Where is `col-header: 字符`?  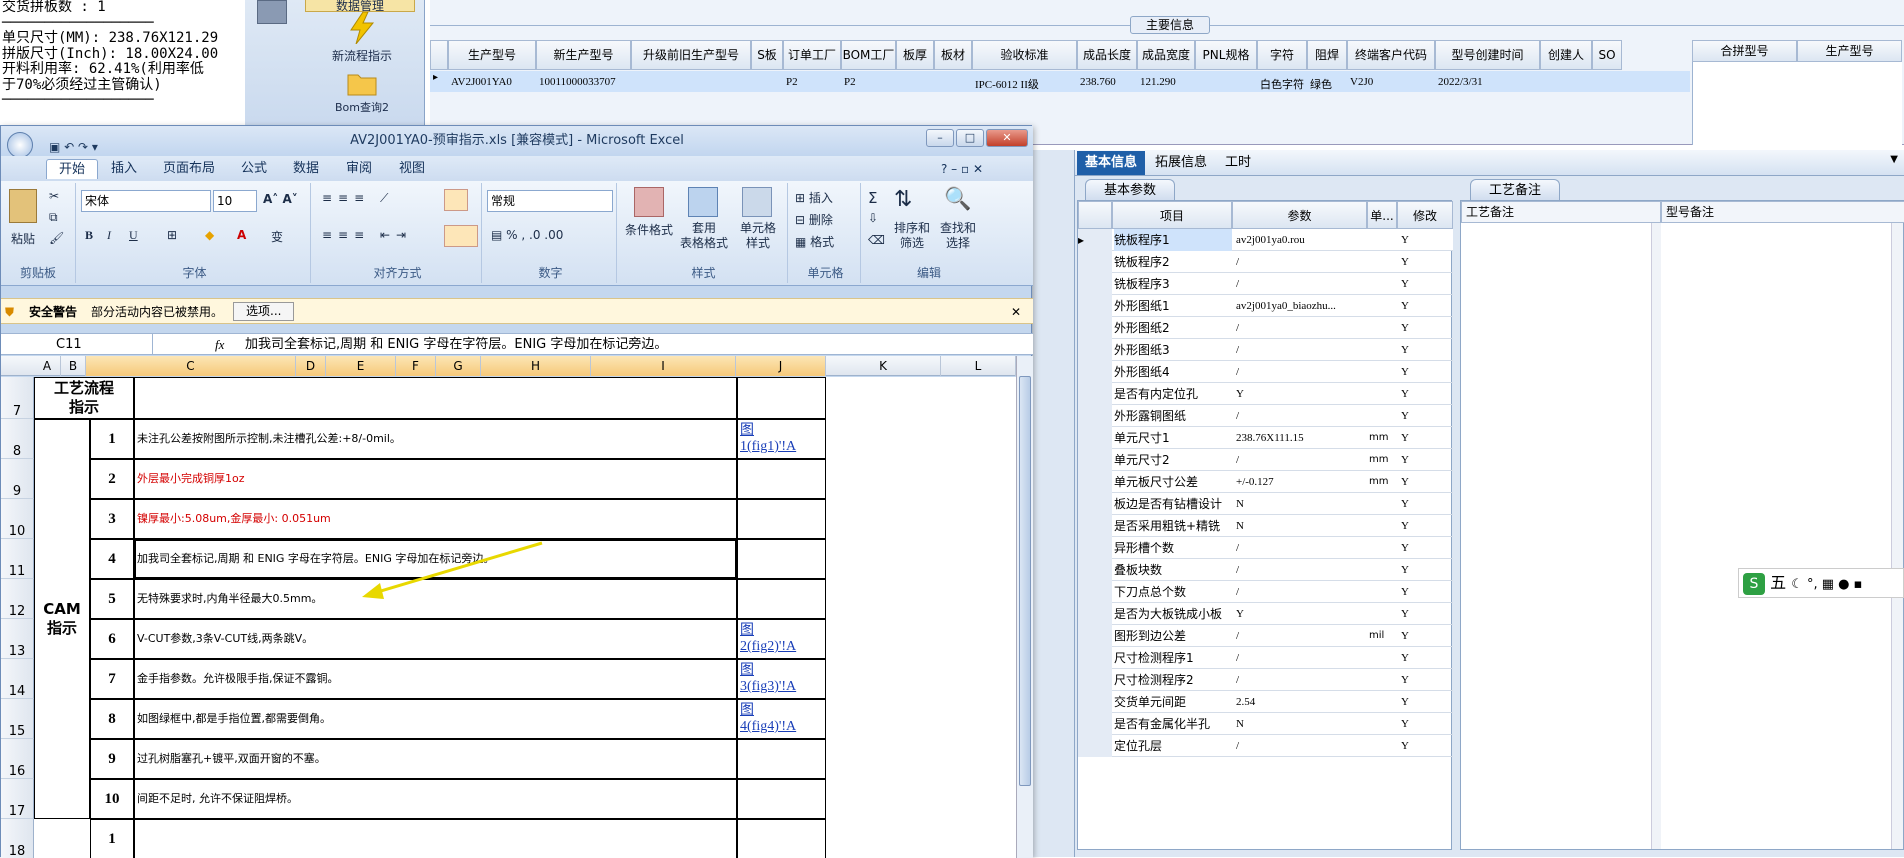 col-header: 字符 is located at coordinates (1282, 55).